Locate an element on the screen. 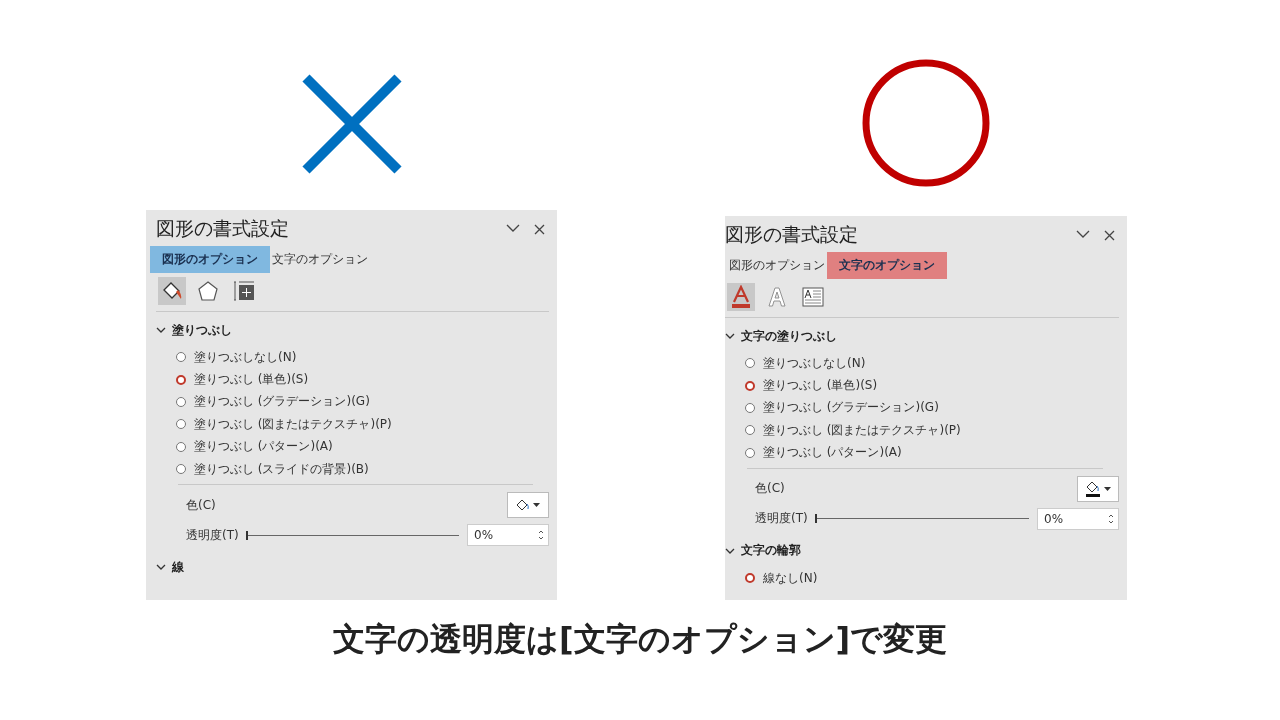 The image size is (1280, 720). option-label: 線なし(N) is located at coordinates (790, 578).